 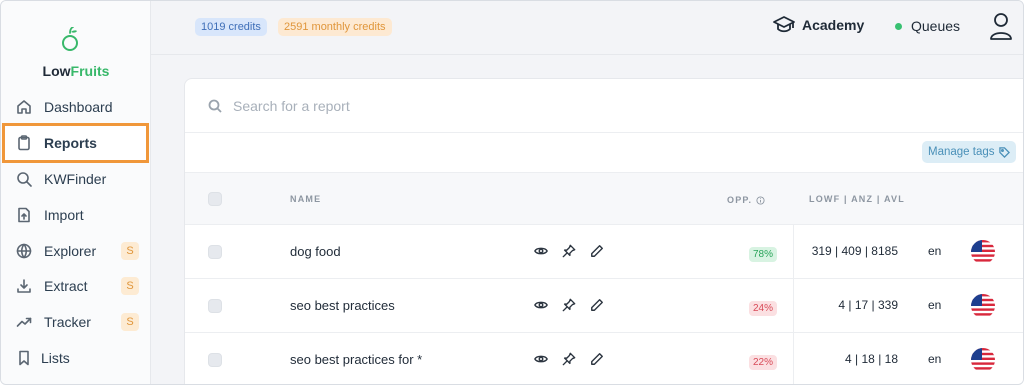 I want to click on table-row: dog food 78% 319 | 409 | 8185 en, so click(x=604, y=252).